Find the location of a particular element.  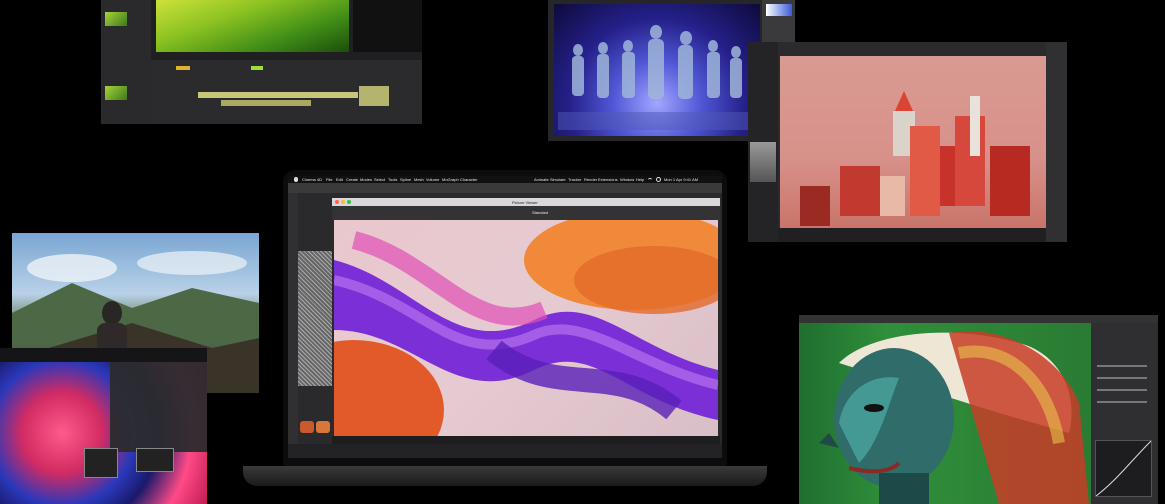

scopes-panel is located at coordinates (387, 26).